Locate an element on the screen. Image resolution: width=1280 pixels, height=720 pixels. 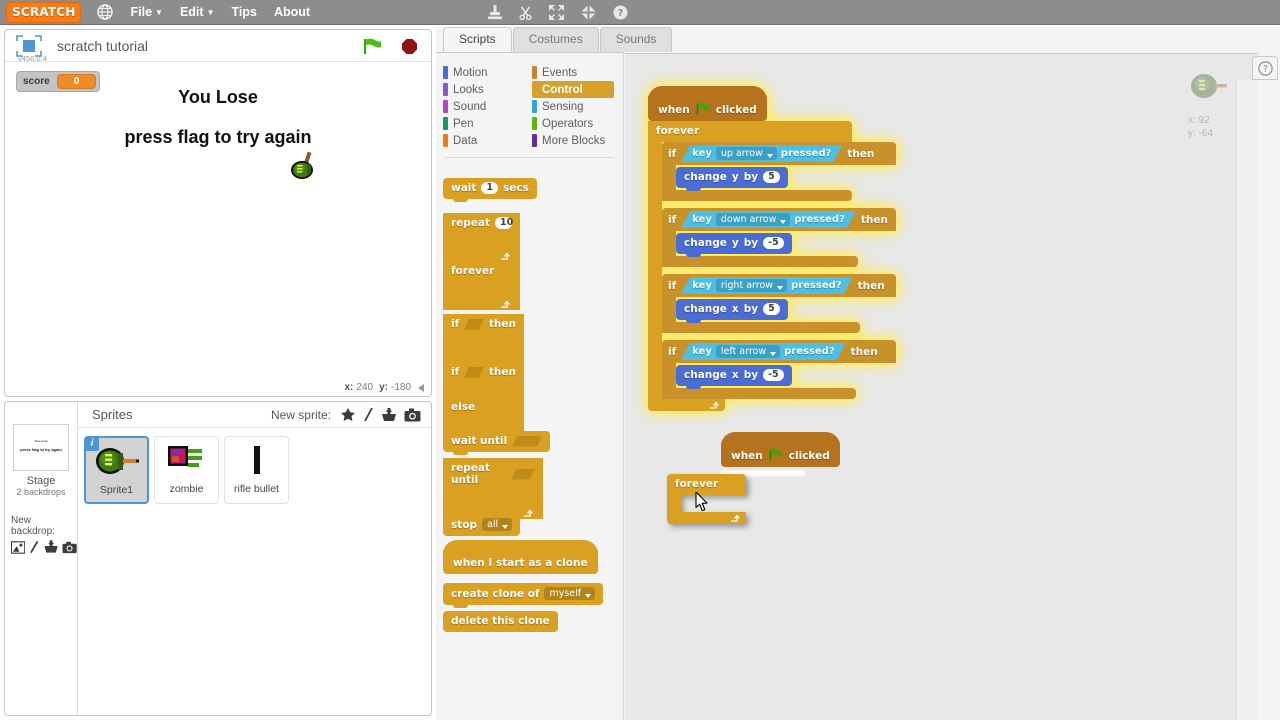
scratch-logo: SCRATCH is located at coordinates (44, 12).